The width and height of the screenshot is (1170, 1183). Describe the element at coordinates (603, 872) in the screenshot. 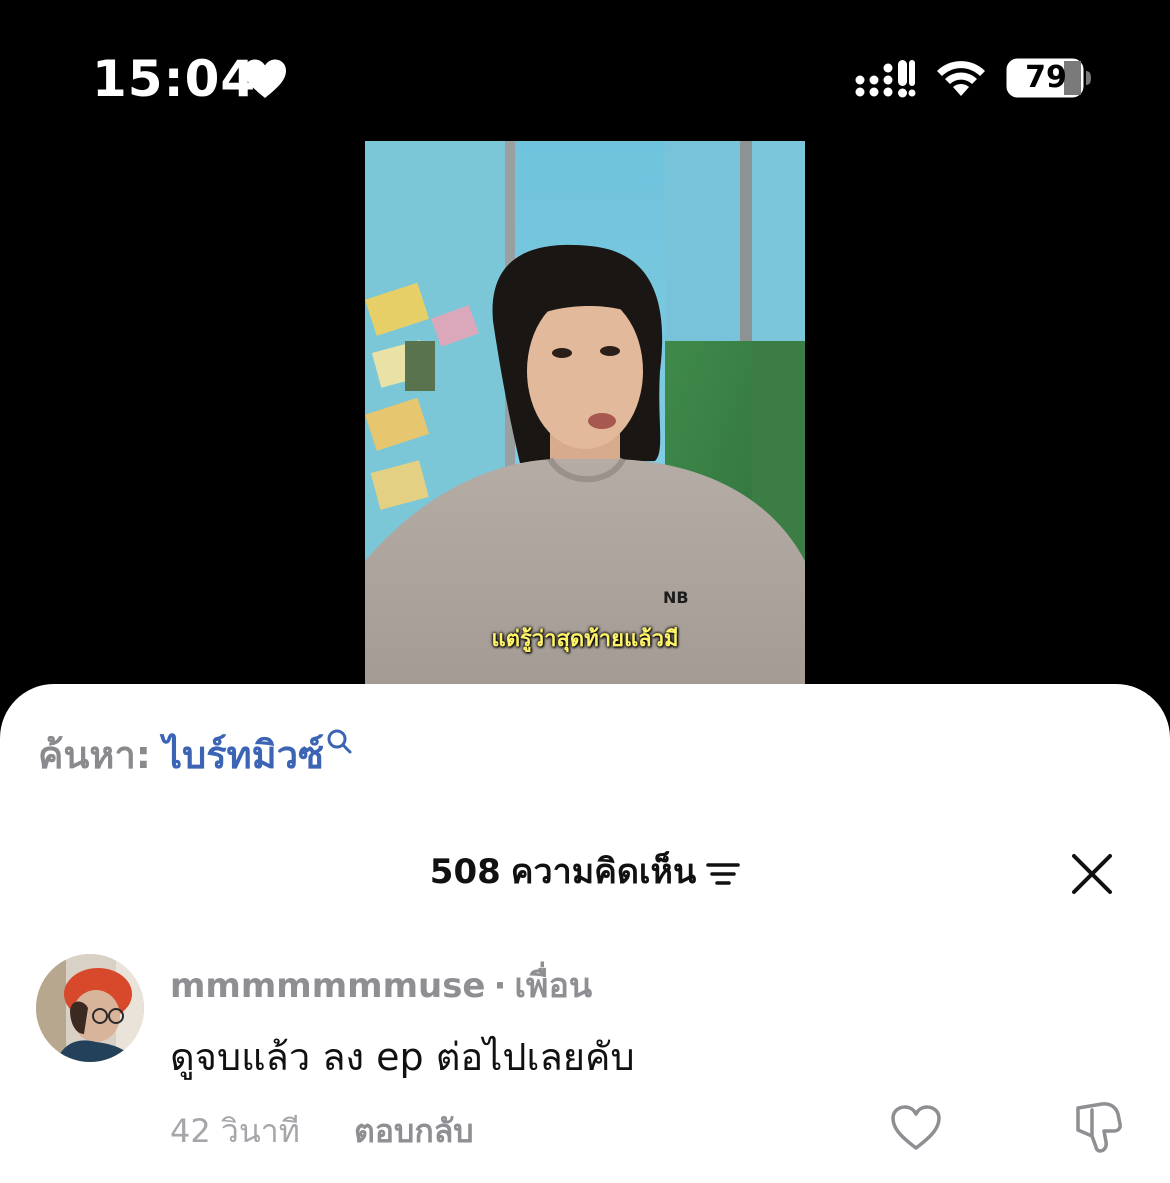

I see `comment-count-label: ความคิดเห็น` at that location.